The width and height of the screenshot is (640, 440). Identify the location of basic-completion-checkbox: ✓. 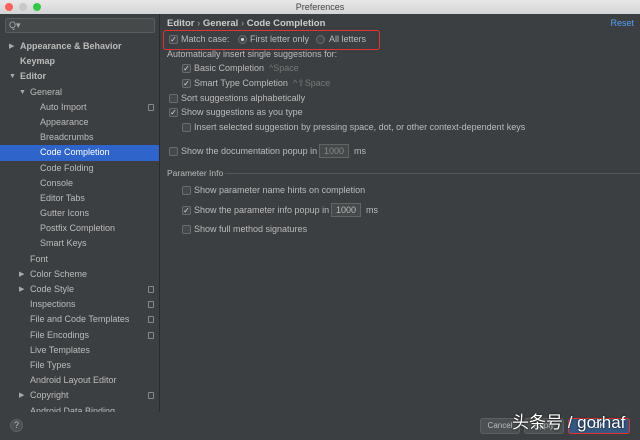
(186, 68).